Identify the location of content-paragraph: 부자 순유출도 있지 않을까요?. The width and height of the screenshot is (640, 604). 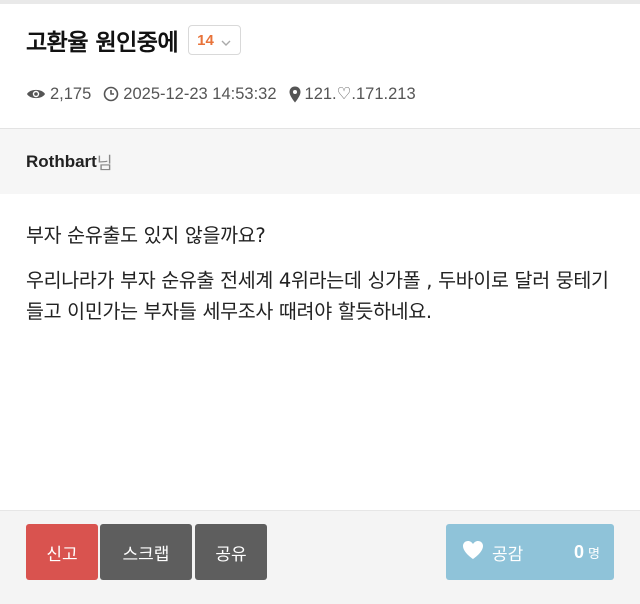
(146, 235).